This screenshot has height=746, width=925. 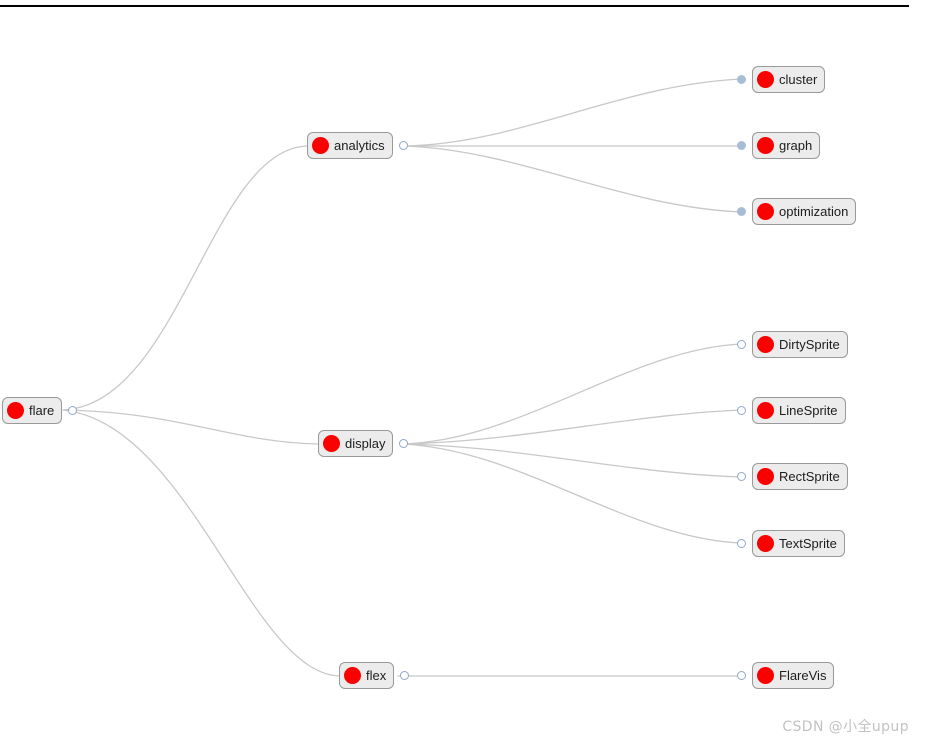 I want to click on tree-node-display: display, so click(x=356, y=443).